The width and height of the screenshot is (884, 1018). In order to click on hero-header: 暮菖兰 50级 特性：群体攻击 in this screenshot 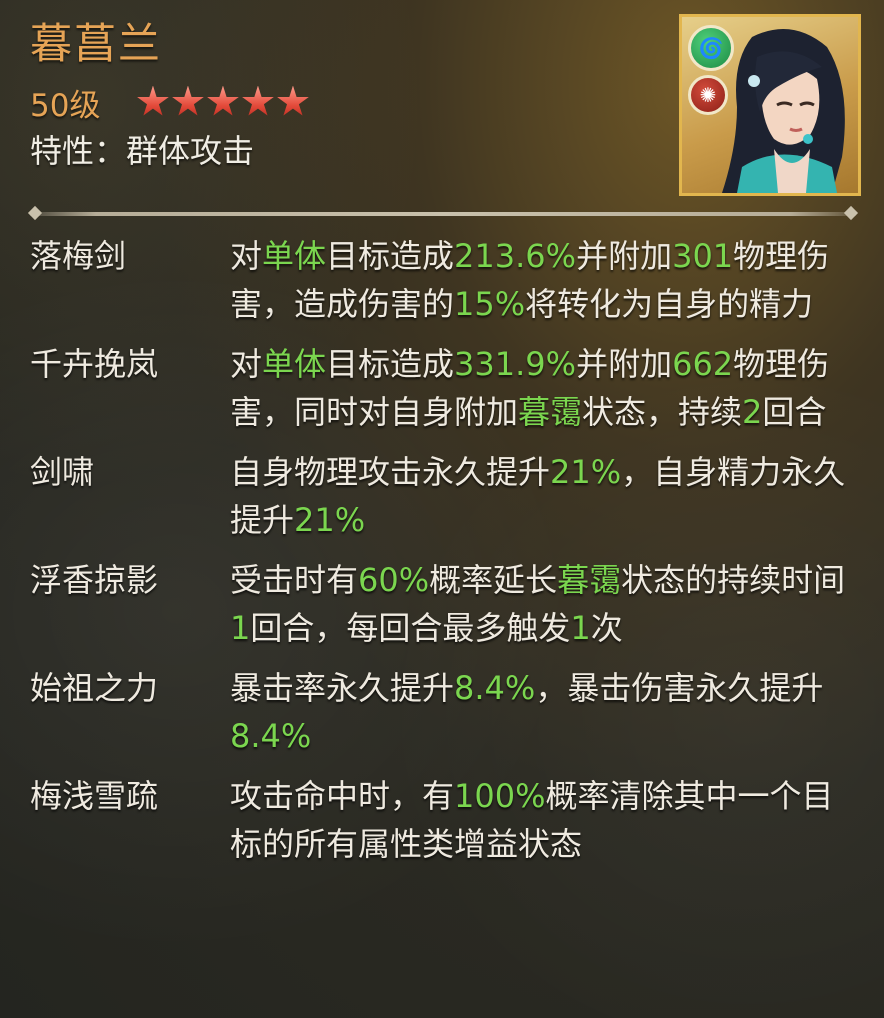, I will do `click(169, 94)`.